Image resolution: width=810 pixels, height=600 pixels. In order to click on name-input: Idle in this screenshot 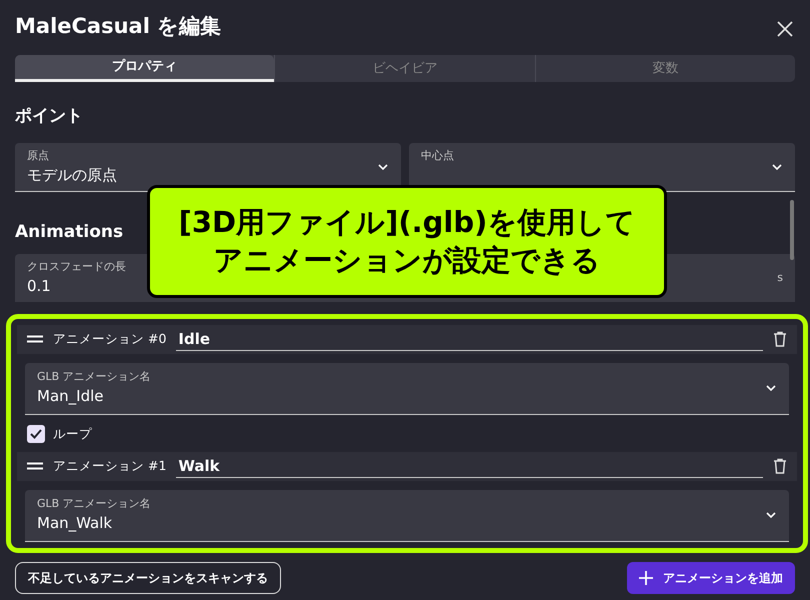, I will do `click(469, 339)`.